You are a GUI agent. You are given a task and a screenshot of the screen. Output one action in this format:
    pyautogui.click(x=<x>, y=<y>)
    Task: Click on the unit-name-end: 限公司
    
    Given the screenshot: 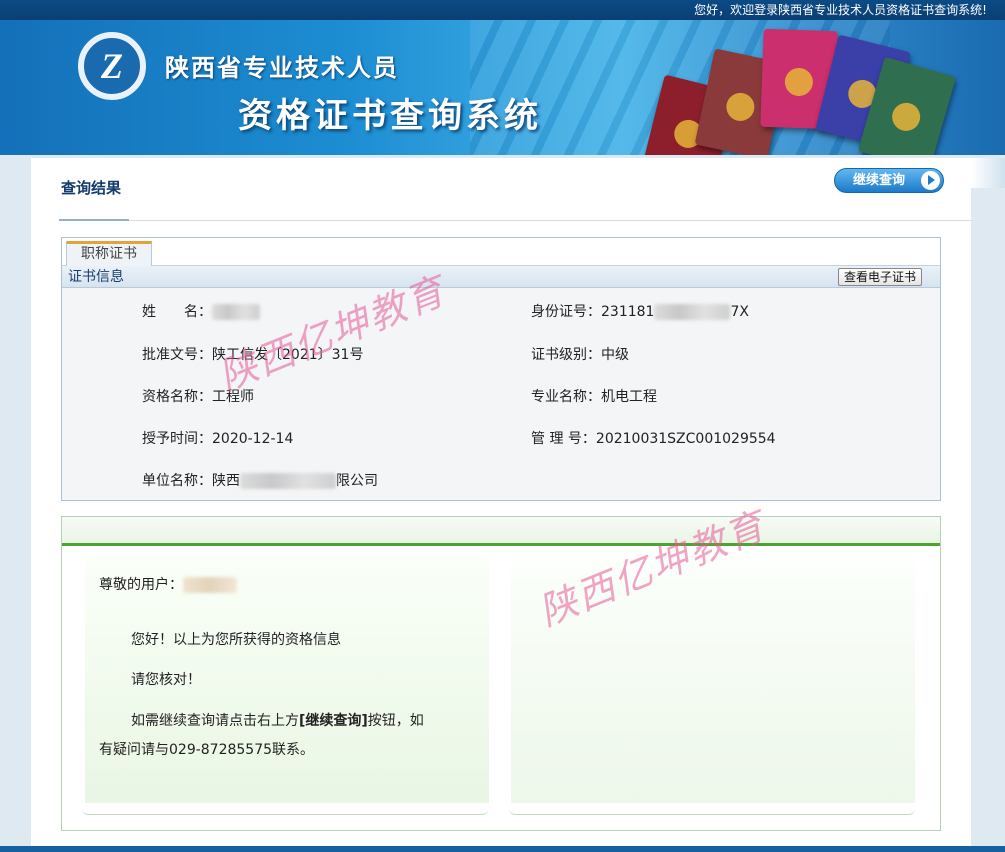 What is the action you would take?
    pyautogui.click(x=357, y=481)
    